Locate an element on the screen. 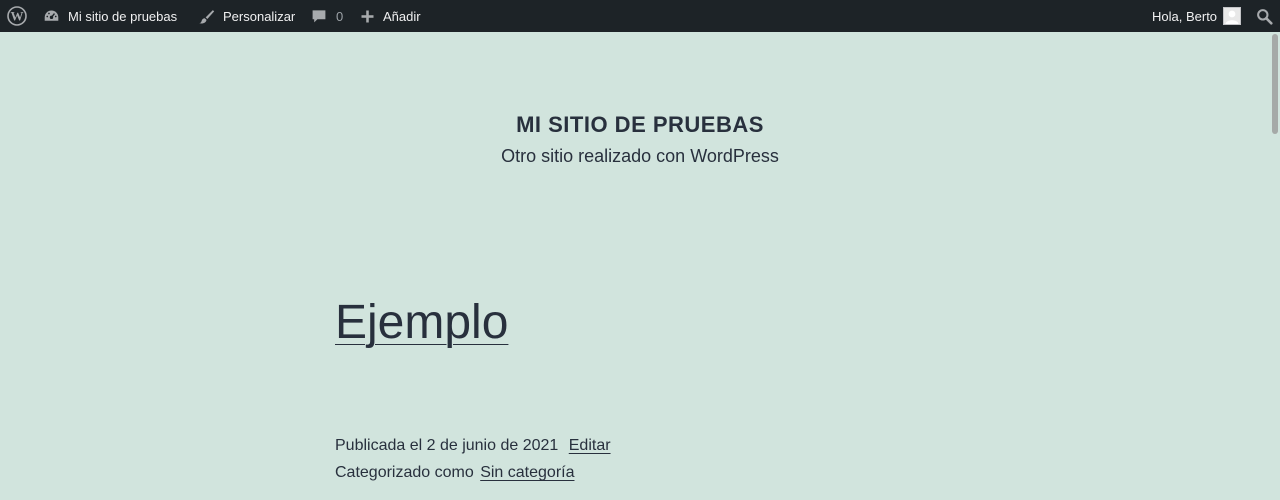  category-link: Sin categoría is located at coordinates (527, 472).